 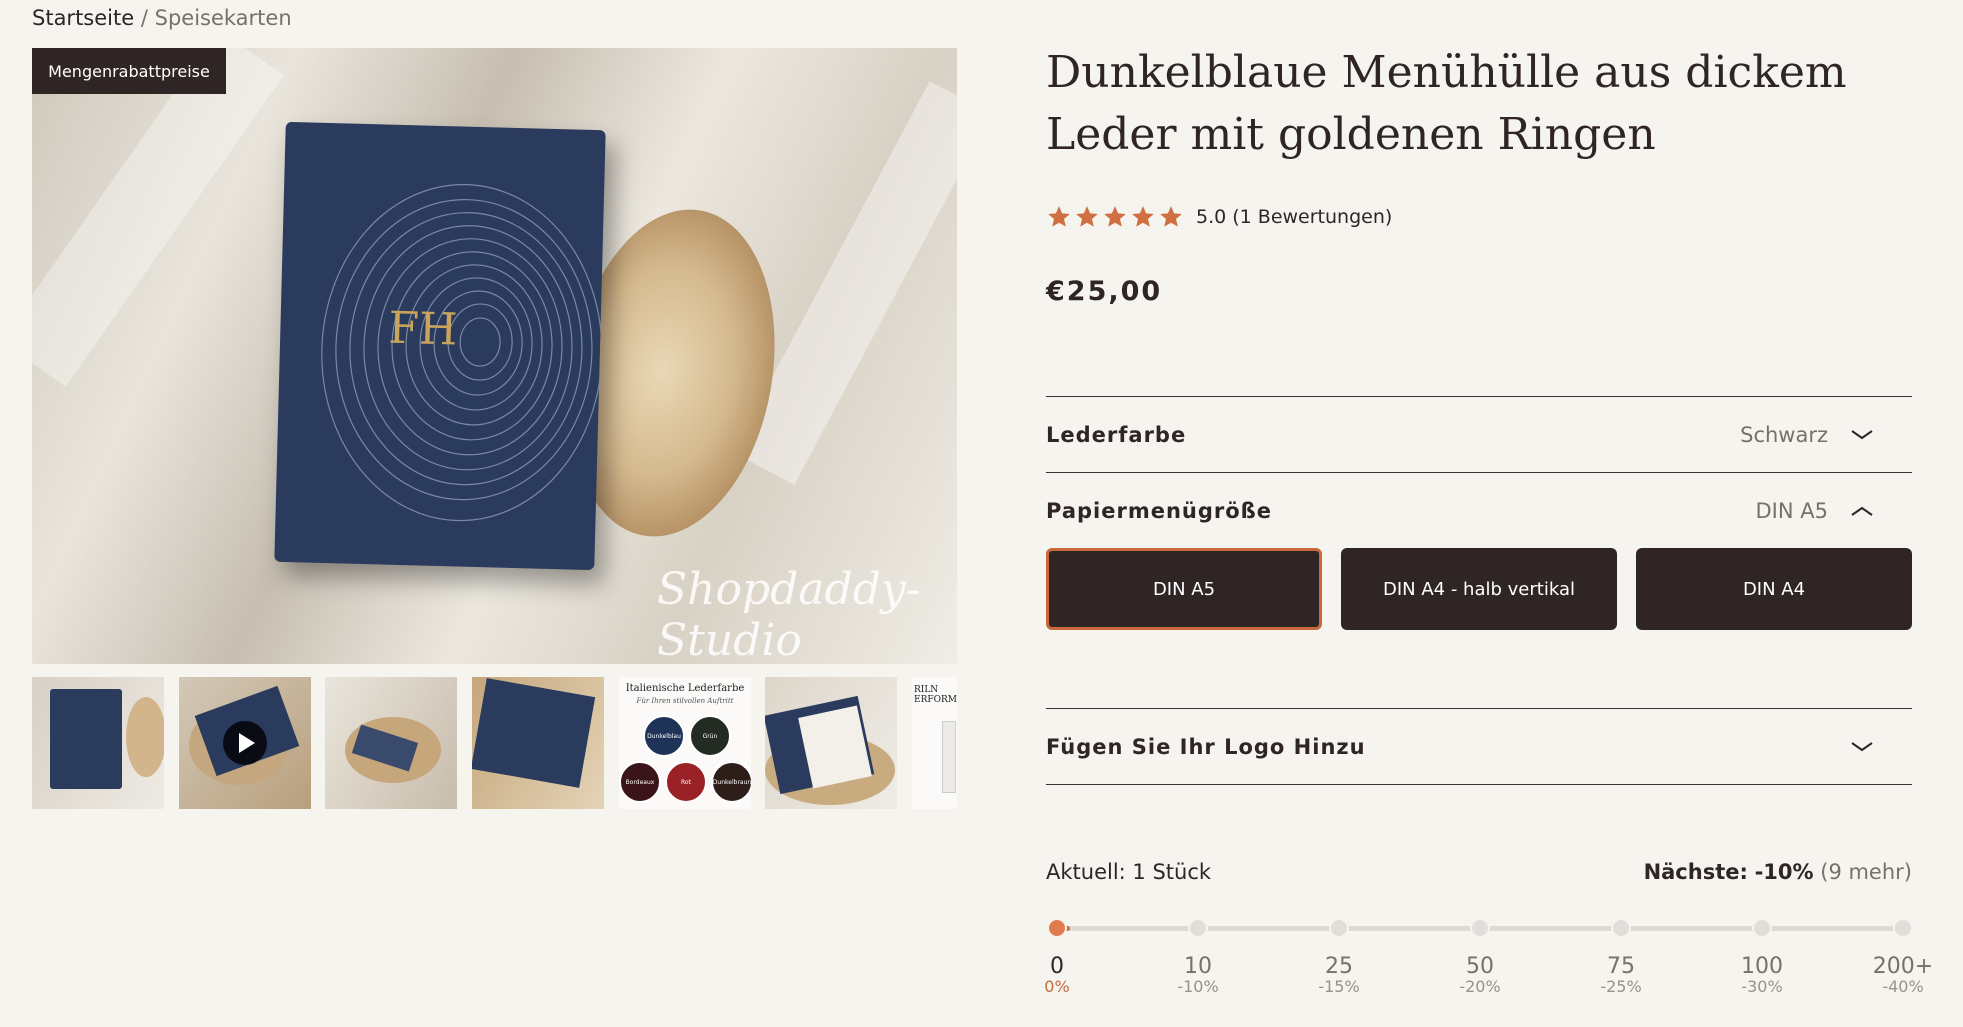 I want to click on breadcrumb-home-link: Startseite, so click(x=83, y=18).